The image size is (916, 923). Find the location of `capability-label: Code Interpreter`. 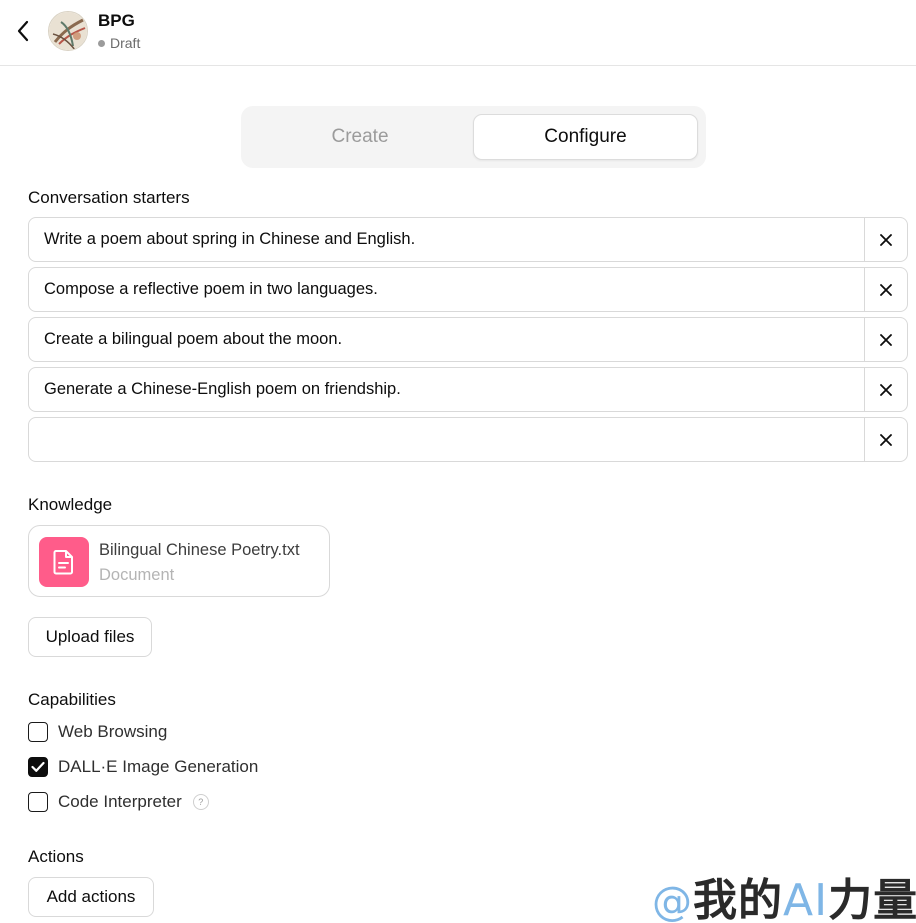

capability-label: Code Interpreter is located at coordinates (120, 801).